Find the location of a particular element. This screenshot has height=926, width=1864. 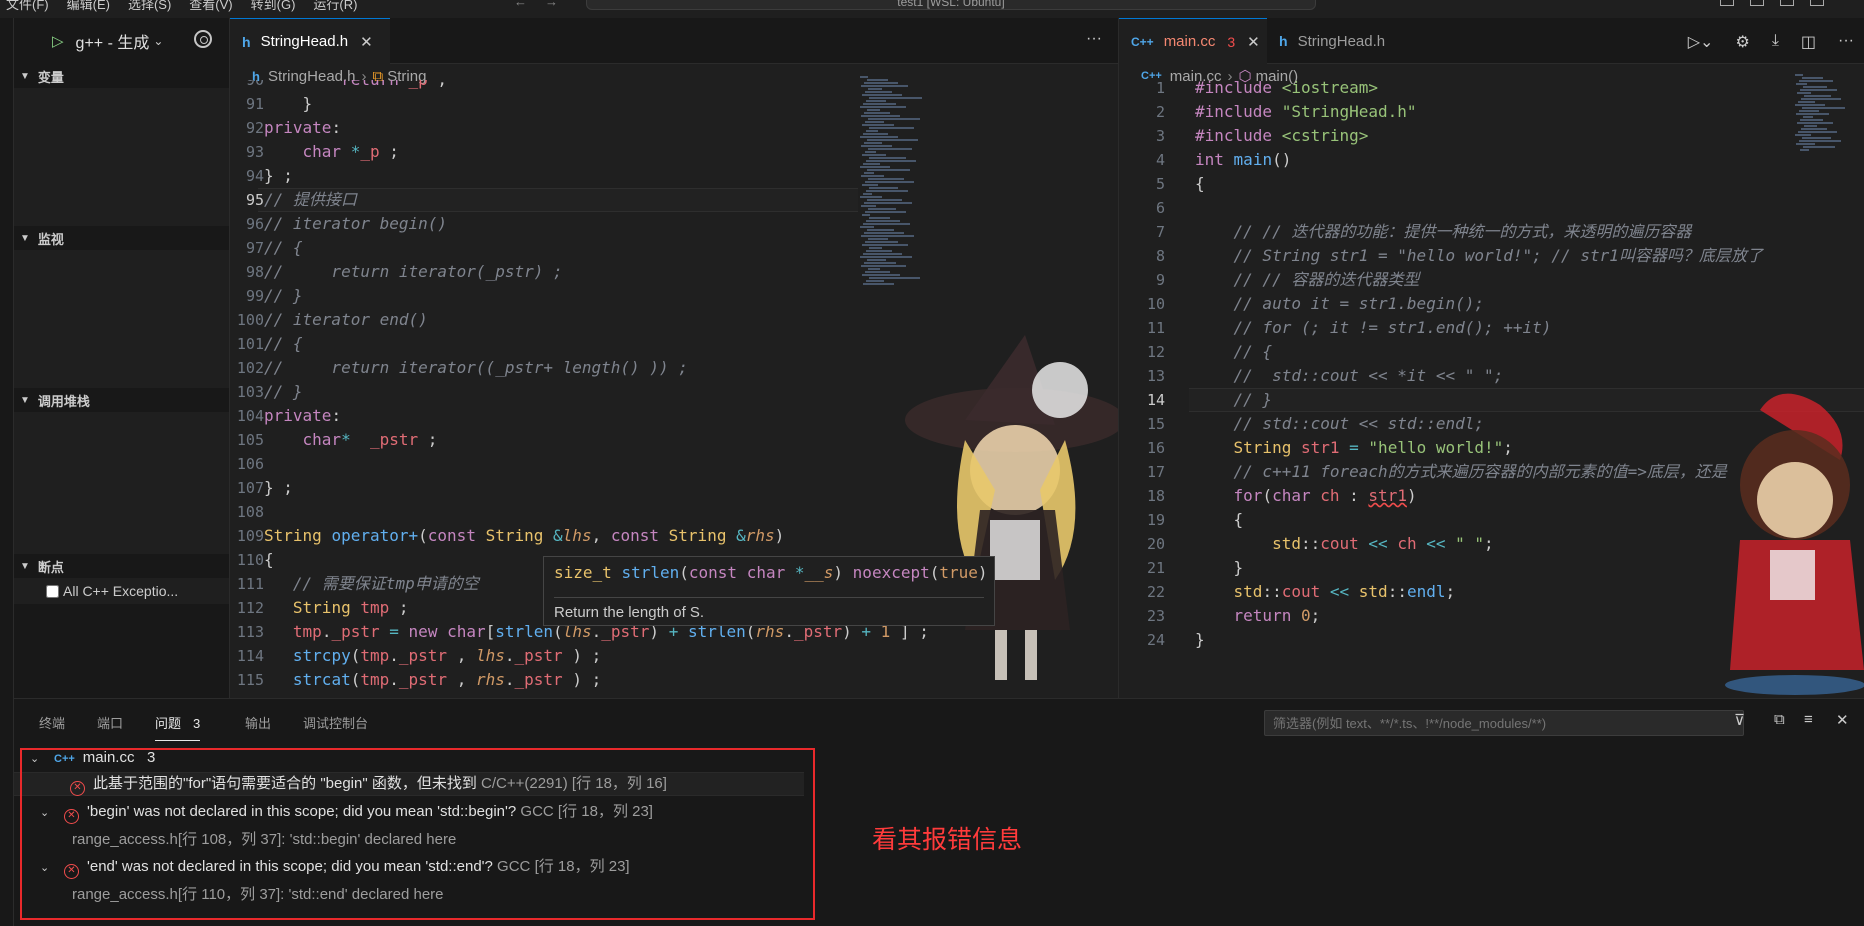

code-line: // std::cout << *it << " "; is located at coordinates (1349, 376).